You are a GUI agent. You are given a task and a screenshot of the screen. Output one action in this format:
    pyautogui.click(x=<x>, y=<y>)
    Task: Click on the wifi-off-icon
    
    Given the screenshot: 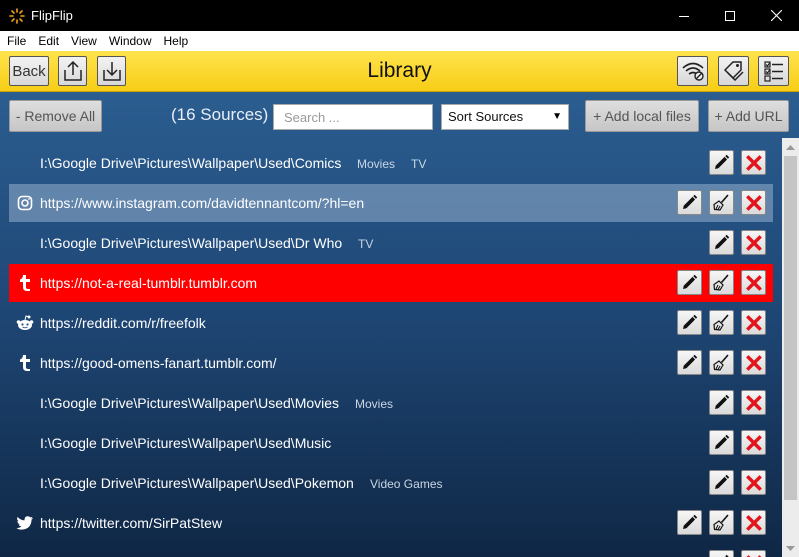 What is the action you would take?
    pyautogui.click(x=692, y=71)
    